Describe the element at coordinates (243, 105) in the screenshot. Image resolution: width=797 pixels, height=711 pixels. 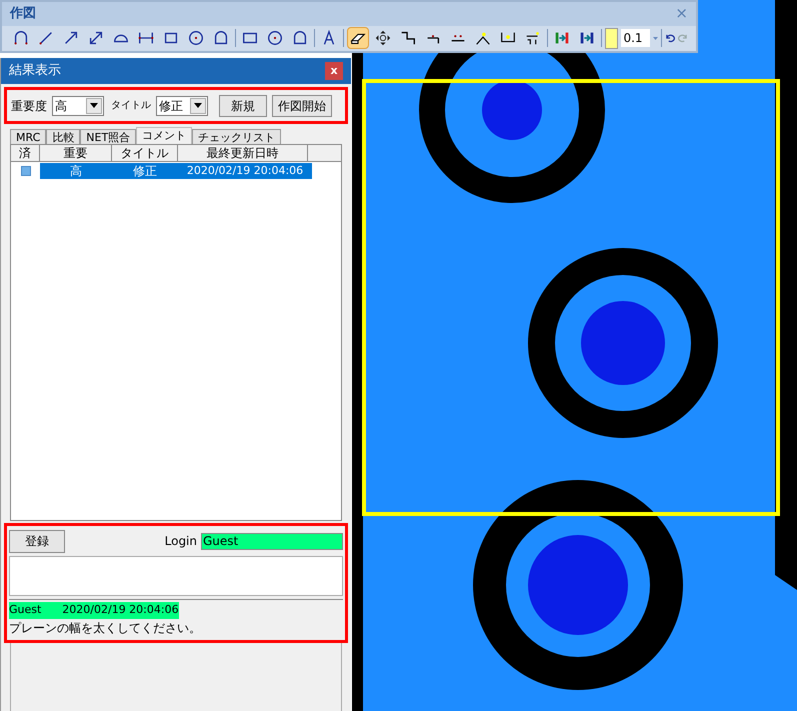
I see `new-button: 新規` at that location.